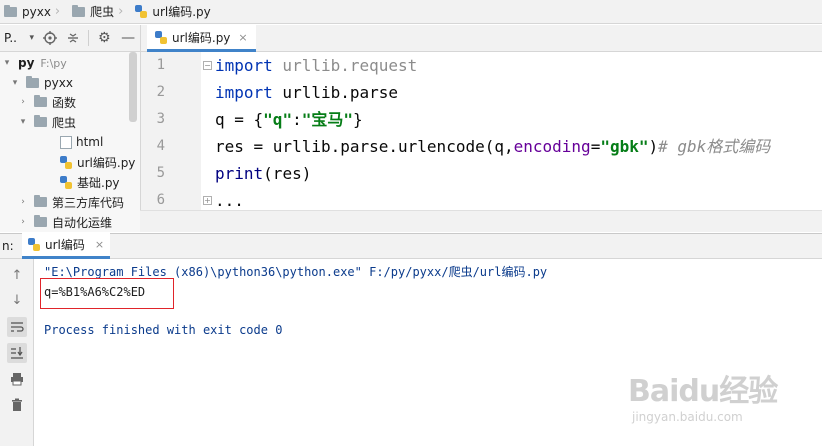 The image size is (822, 446). I want to click on breadcrumb-label: 爬虫, so click(102, 12).